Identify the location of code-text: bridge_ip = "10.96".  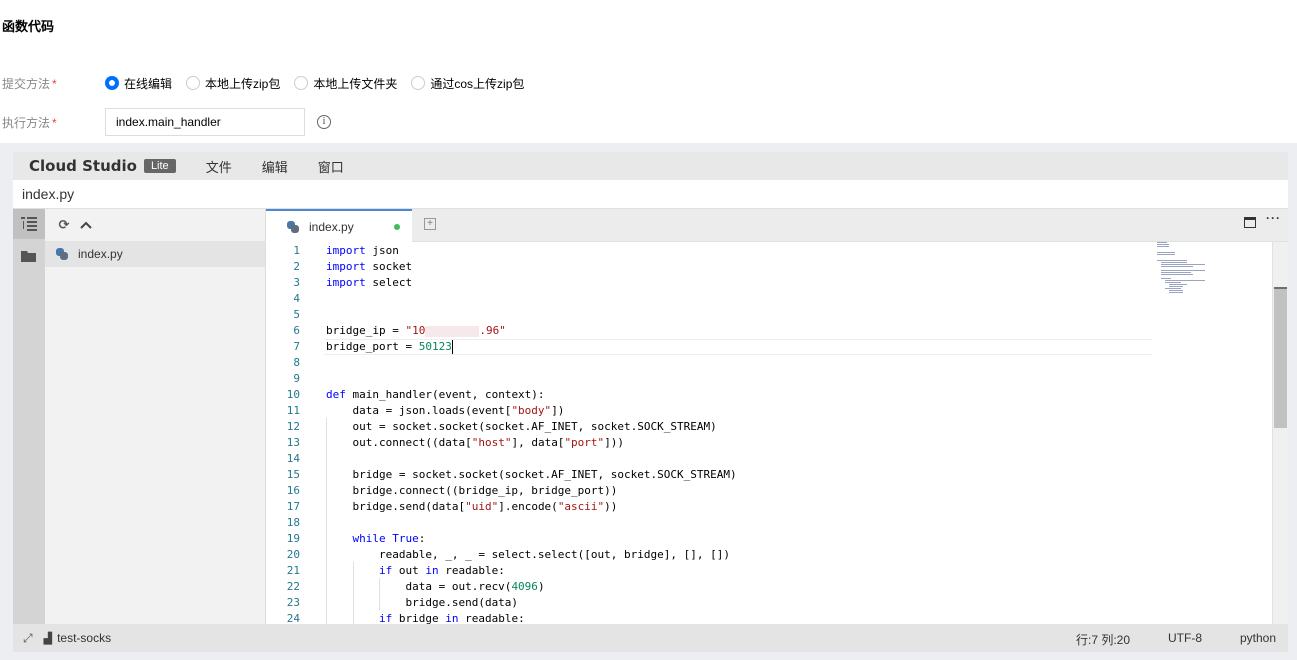
(416, 330).